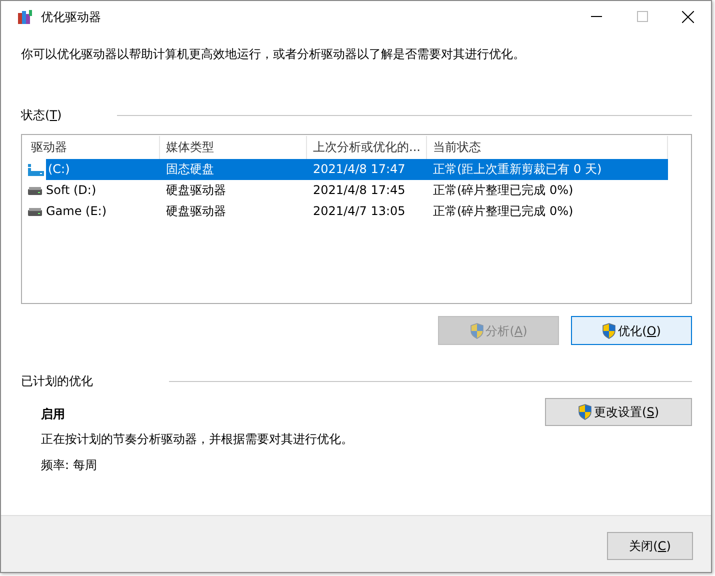 The height and width of the screenshot is (576, 715). What do you see at coordinates (631, 330) in the screenshot?
I see `optimize-button: 优化(O)` at bounding box center [631, 330].